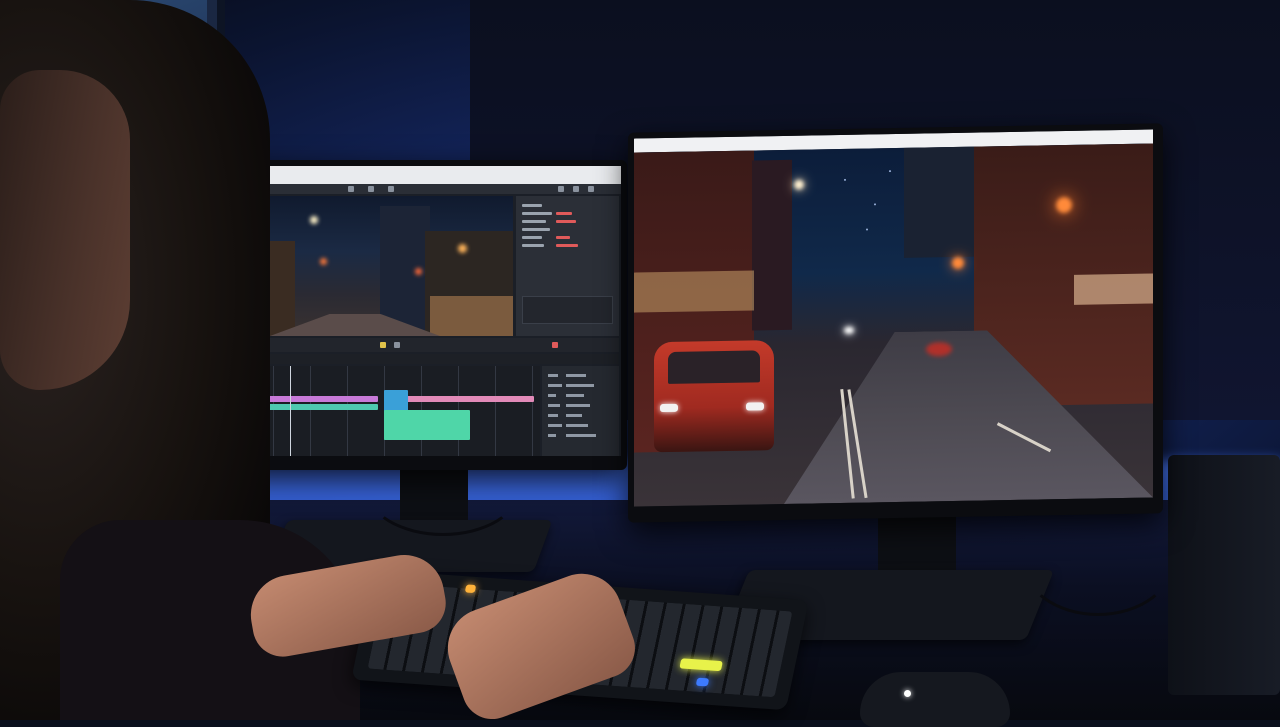 This screenshot has height=727, width=1280. Describe the element at coordinates (714, 396) in the screenshot. I see `parked-red-car` at that location.